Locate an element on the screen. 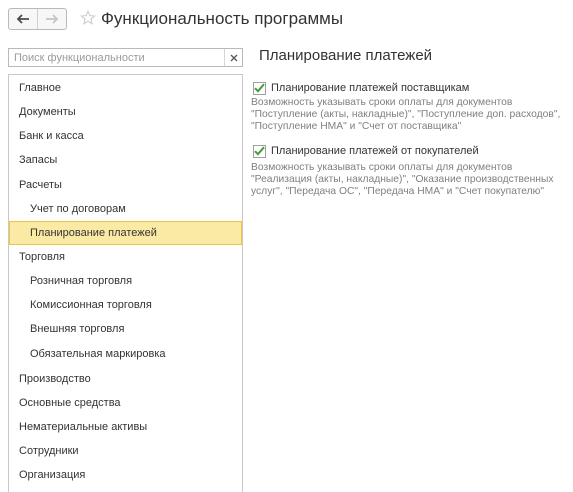 This screenshot has width=573, height=492. sidebar-item-proizvodstvo: Производство is located at coordinates (125, 379).